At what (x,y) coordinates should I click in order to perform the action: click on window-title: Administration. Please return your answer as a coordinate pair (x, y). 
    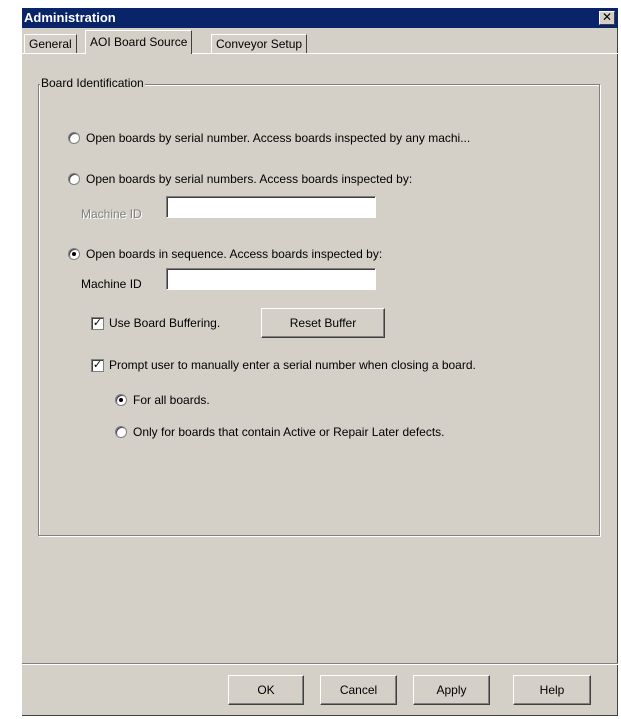
    Looking at the image, I should click on (70, 17).